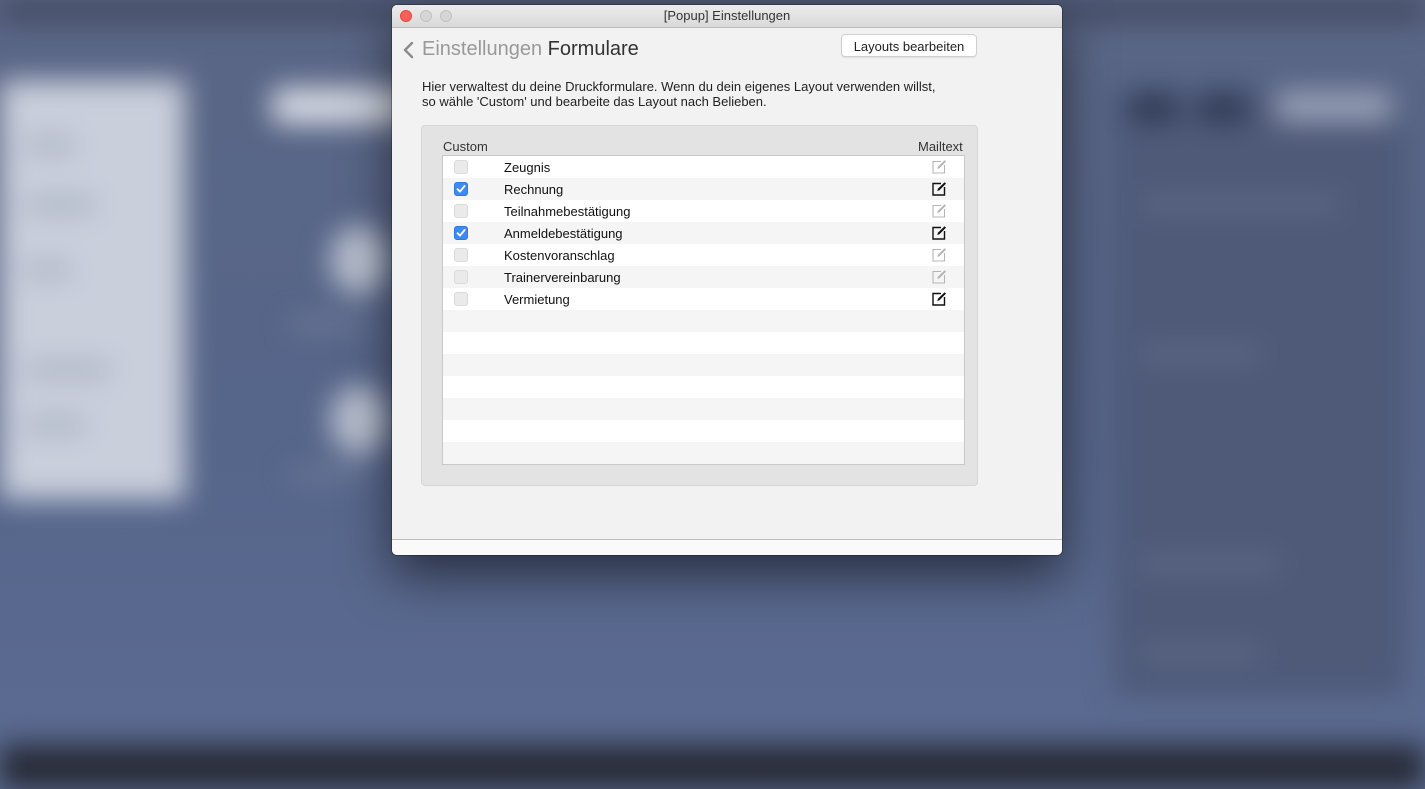 The height and width of the screenshot is (789, 1425). Describe the element at coordinates (703, 189) in the screenshot. I see `table-row: Rechnung` at that location.